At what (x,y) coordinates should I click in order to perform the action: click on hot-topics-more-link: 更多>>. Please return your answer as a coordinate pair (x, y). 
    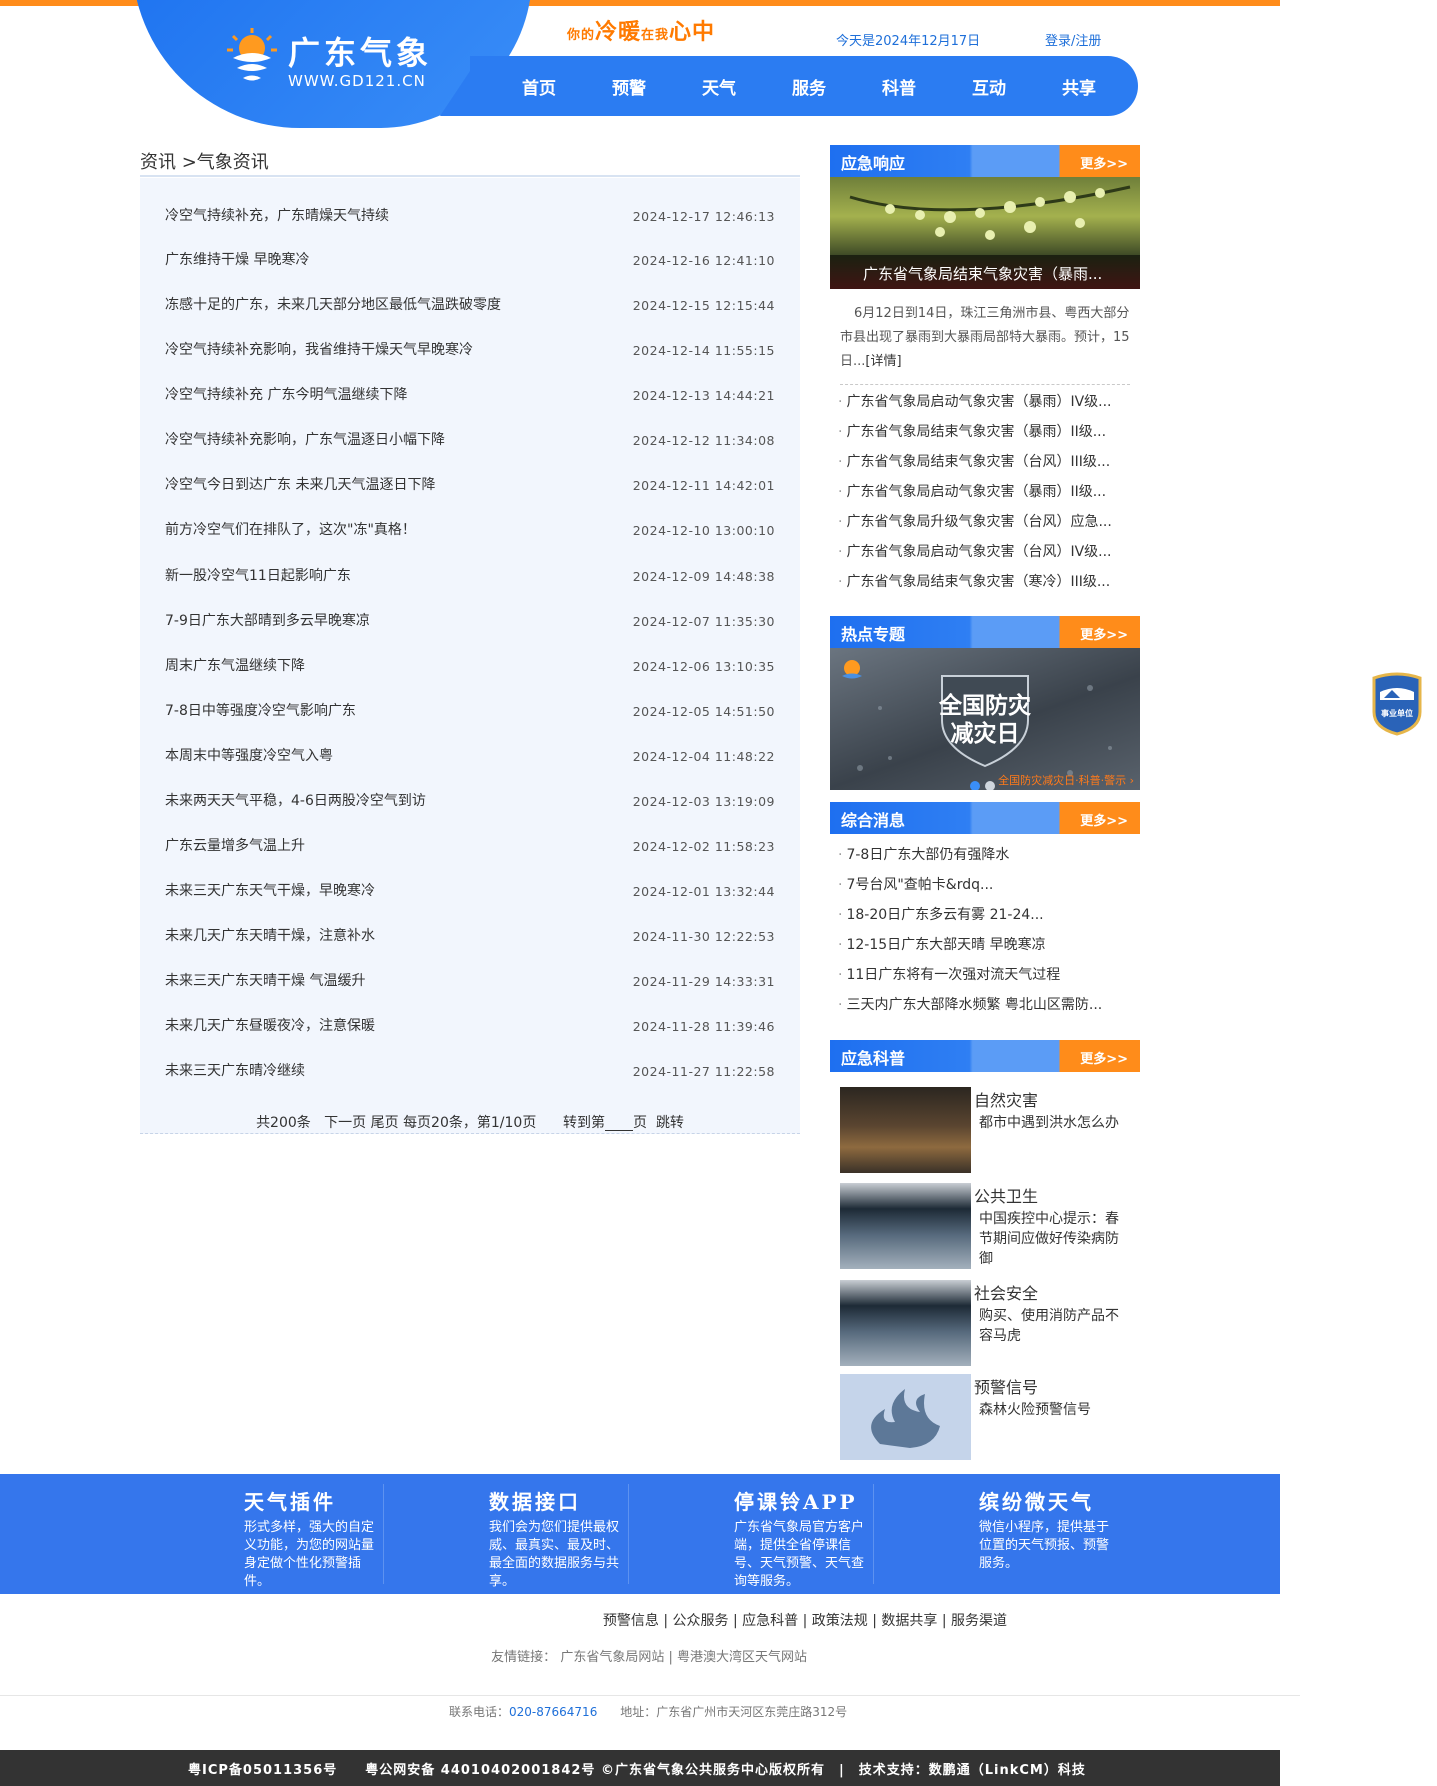
    Looking at the image, I should click on (1104, 633).